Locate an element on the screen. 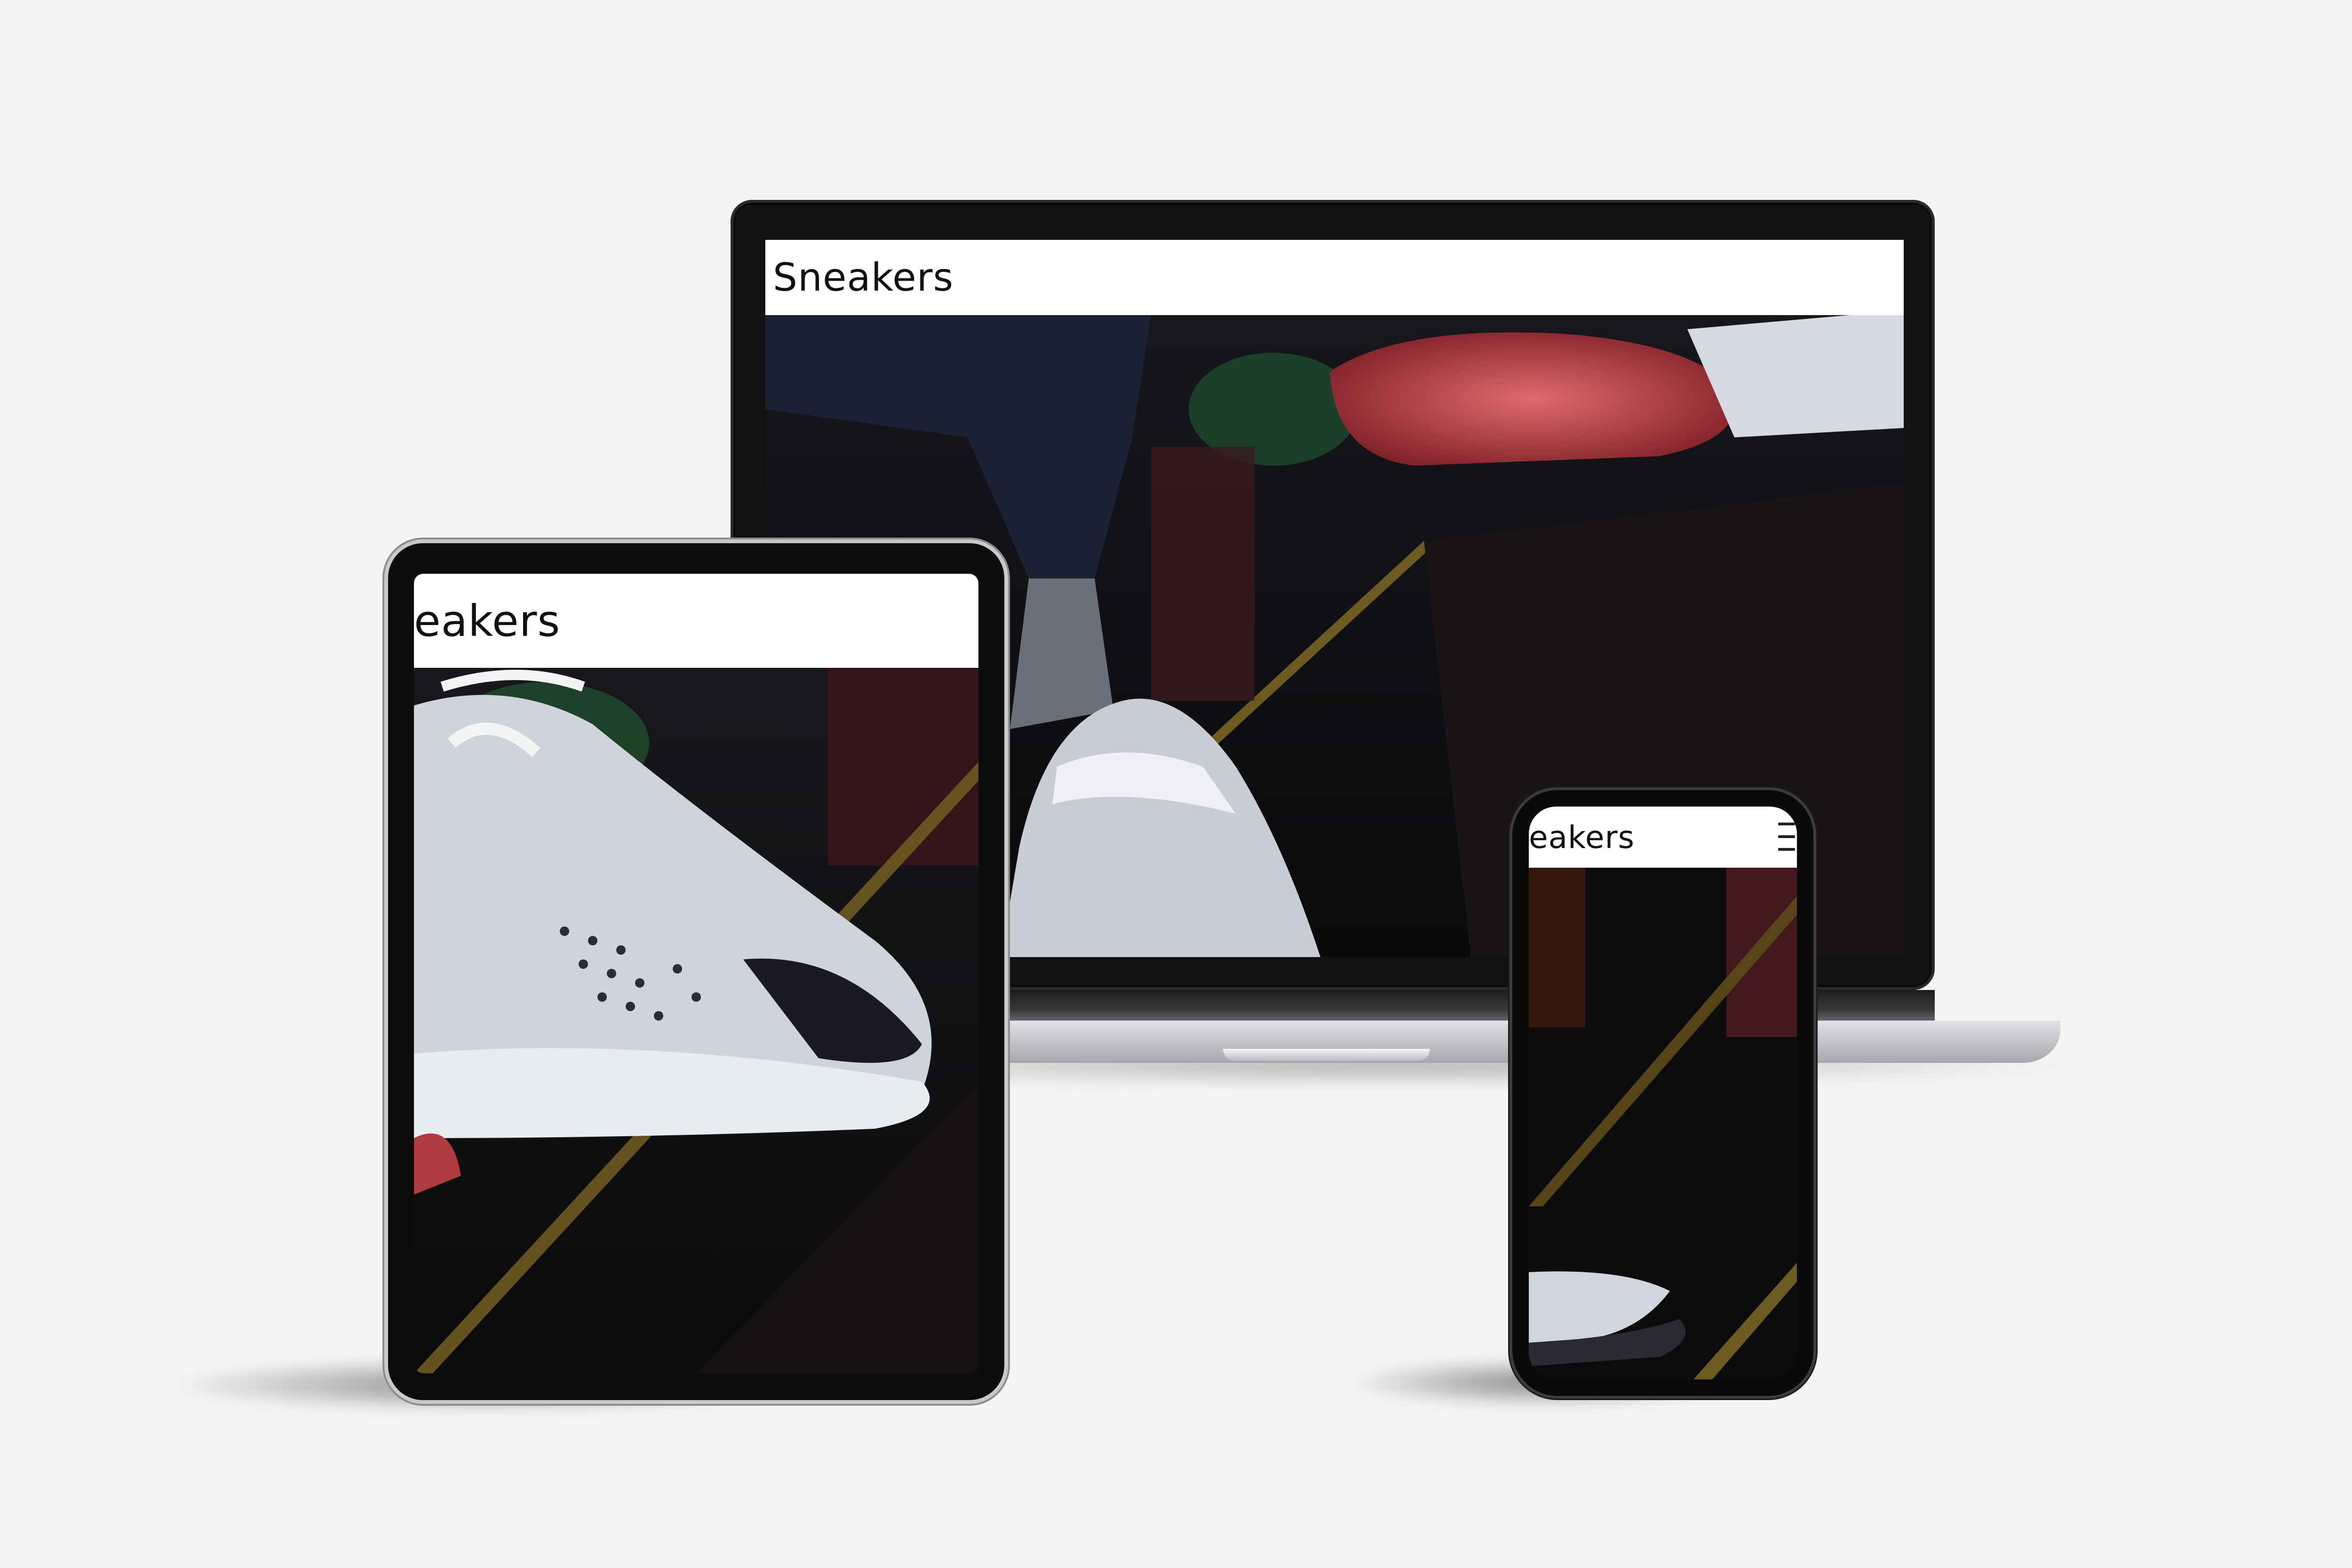 The width and height of the screenshot is (2352, 1568). laptop-trackpad-notch is located at coordinates (1326, 1055).